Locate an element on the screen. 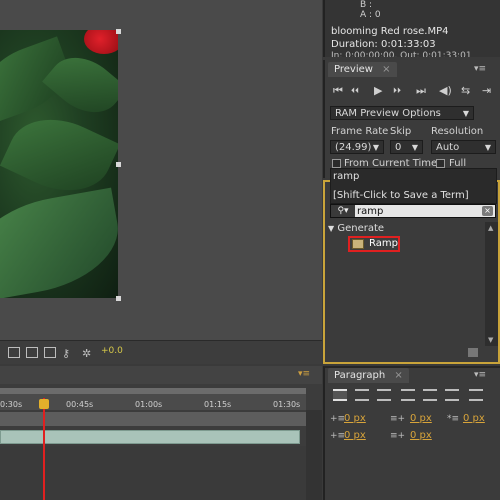 Image resolution: width=500 pixels, height=500 pixels. viewer-toolbar: ⚷ ✲ is located at coordinates (161, 352).